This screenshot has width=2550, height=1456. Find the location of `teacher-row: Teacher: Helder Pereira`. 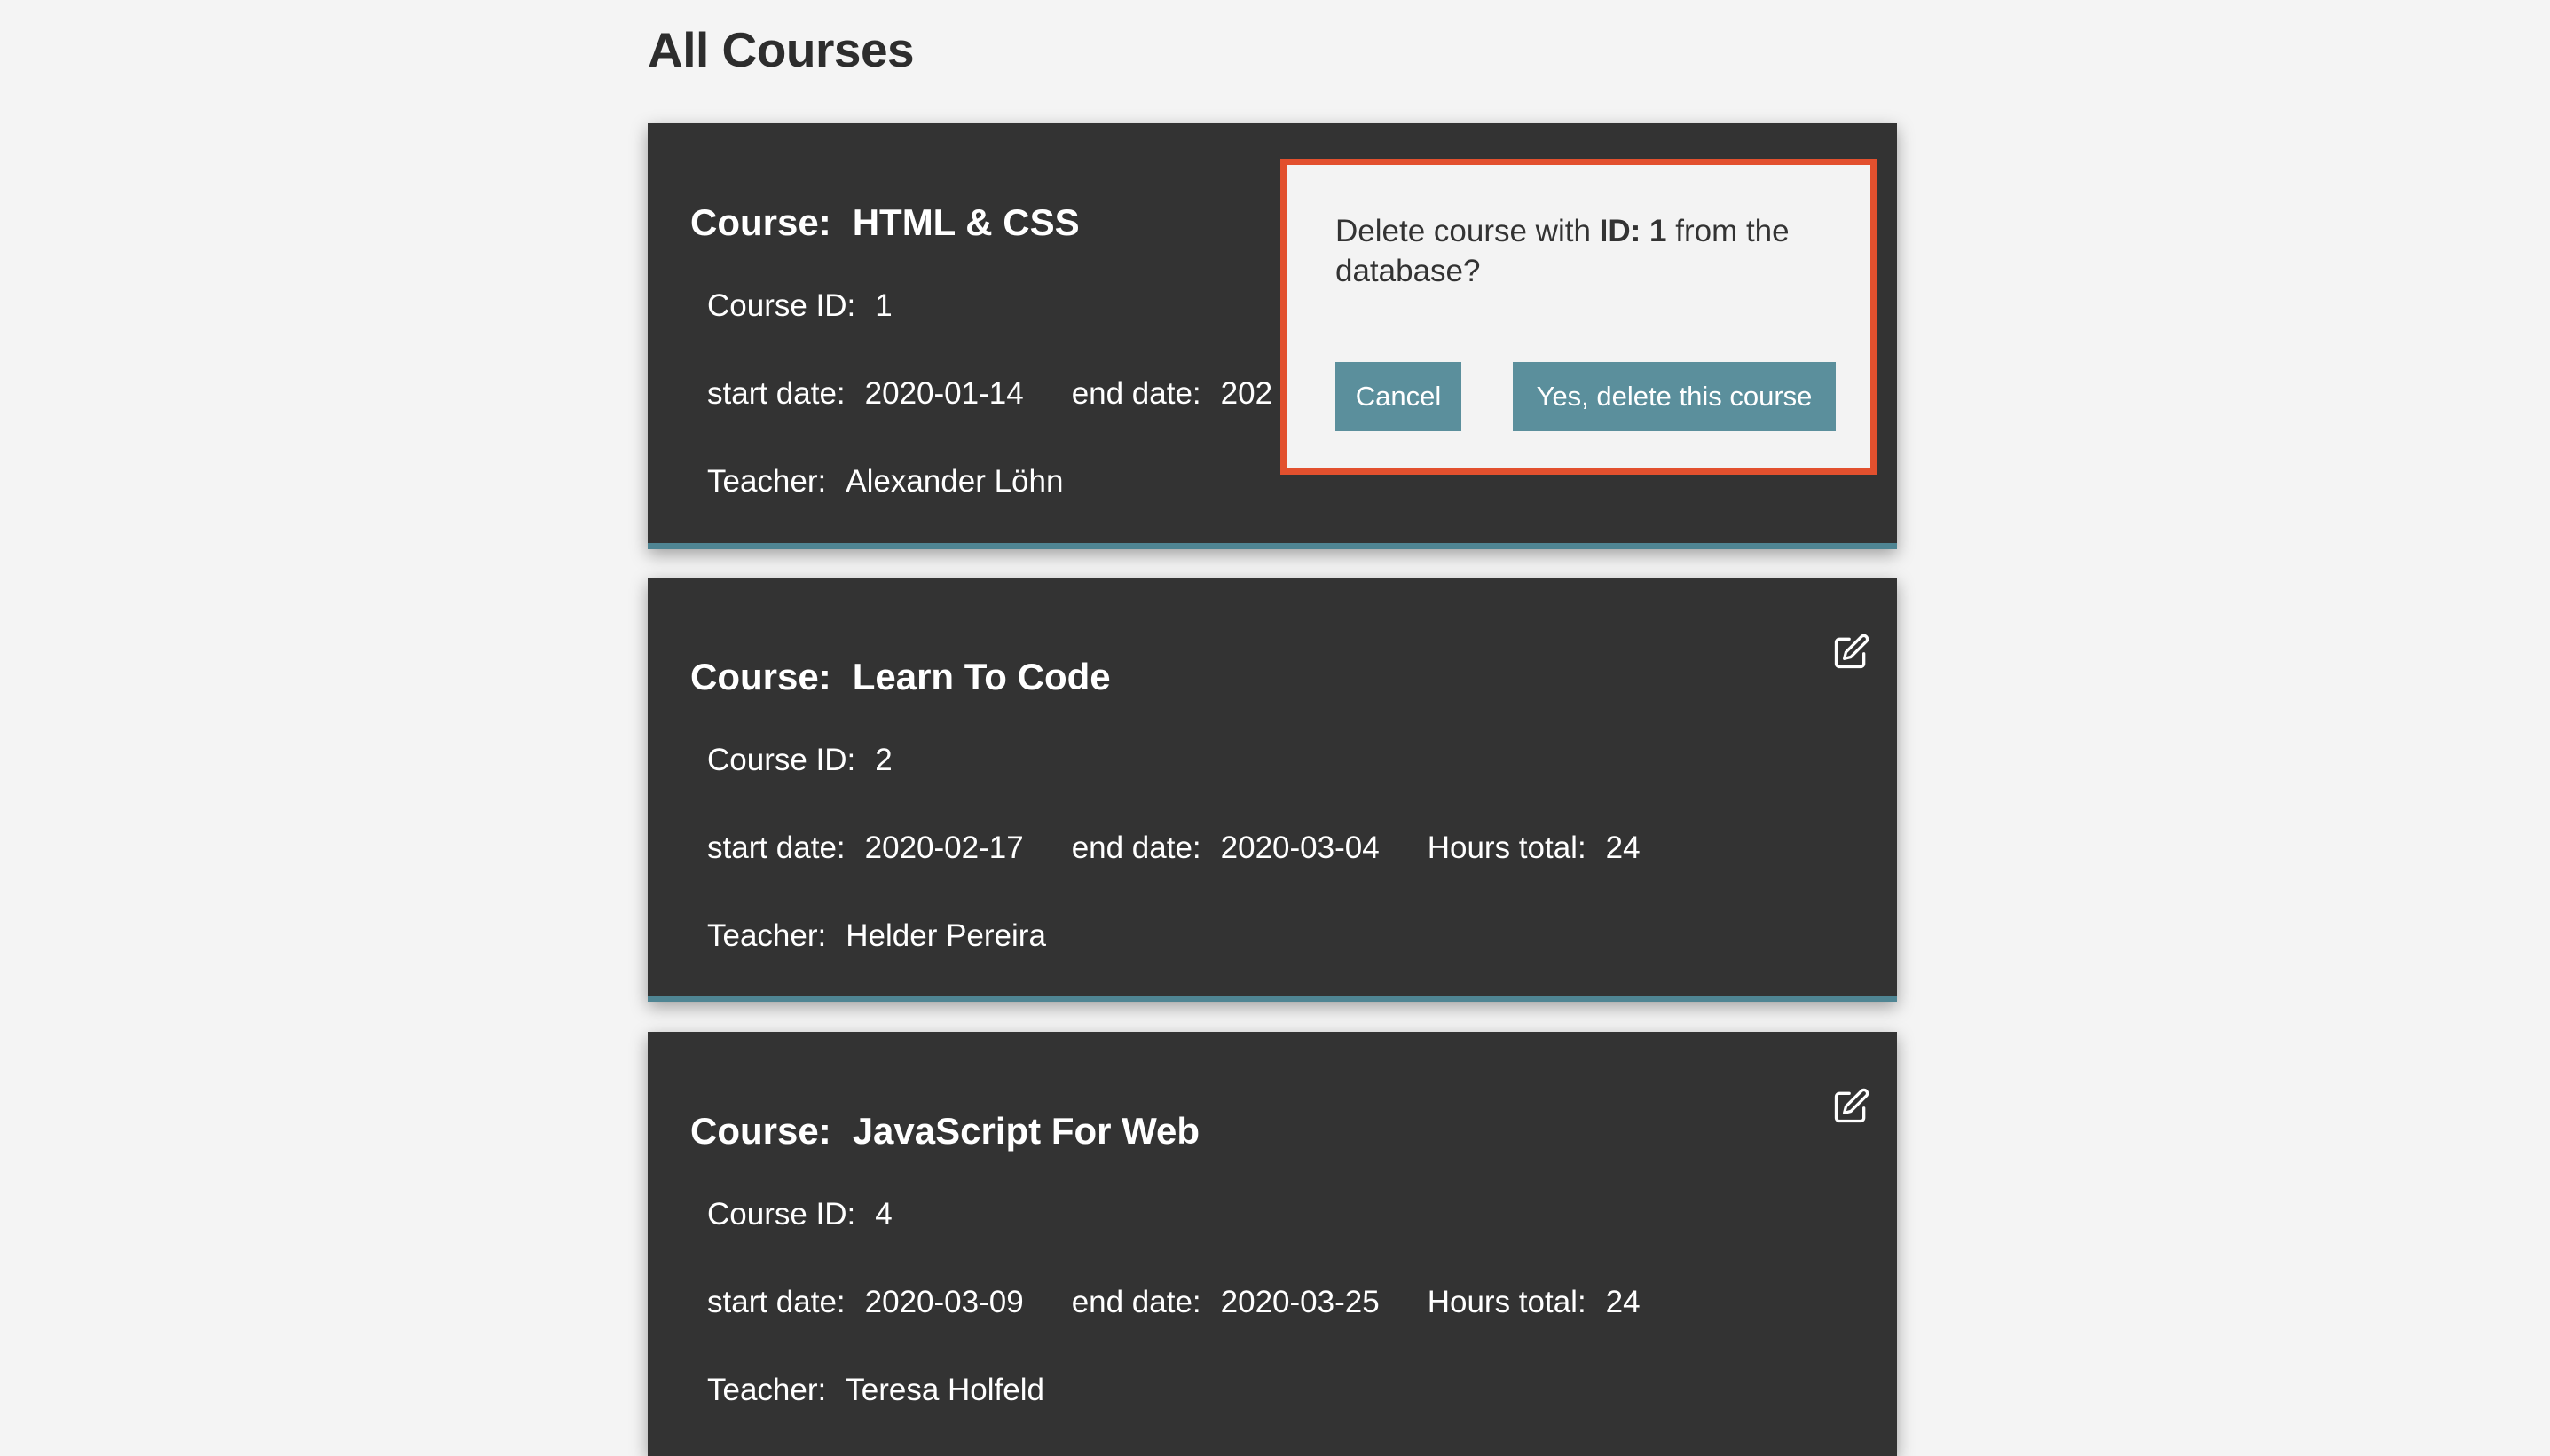

teacher-row: Teacher: Helder Pereira is located at coordinates (876, 936).